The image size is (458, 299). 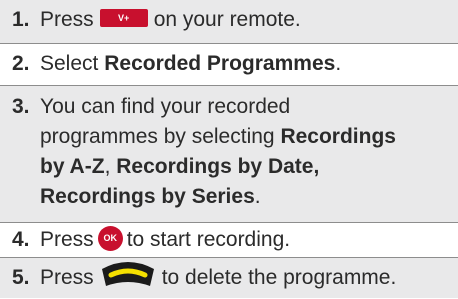 I want to click on step-bold-text: Recordings, so click(x=338, y=136).